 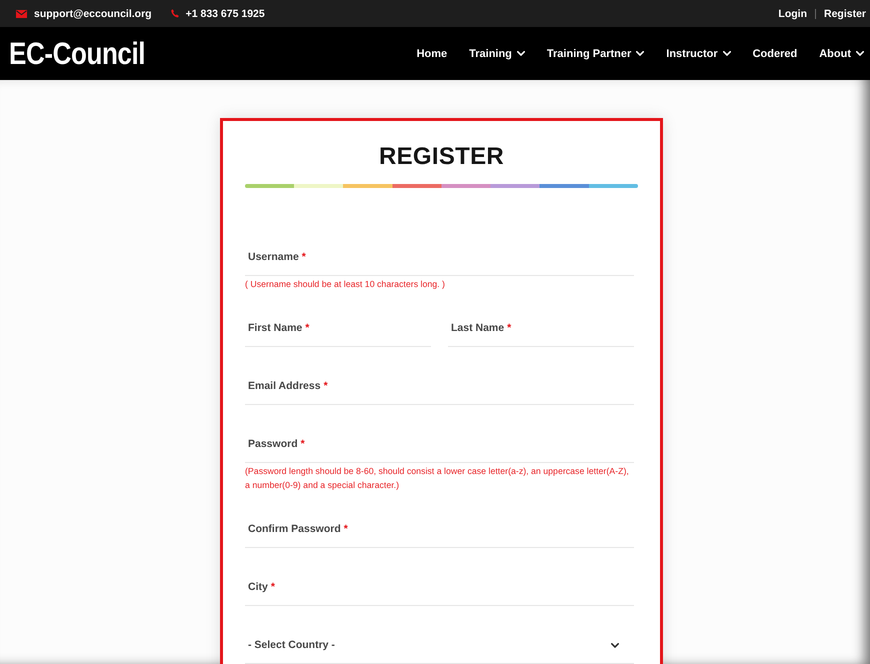 I want to click on country-select: - Select Country -, so click(x=439, y=645).